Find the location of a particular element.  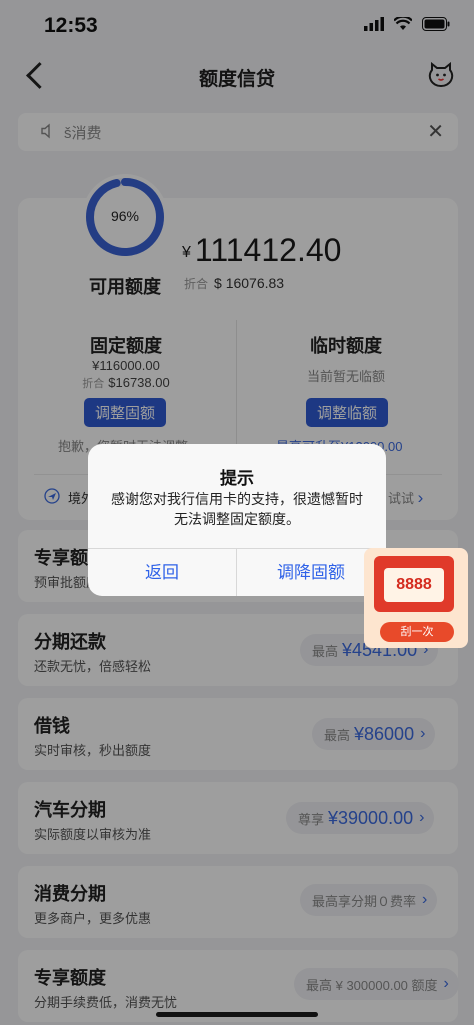

dialog-reduce-limit-button: 调降固额 is located at coordinates (311, 572).